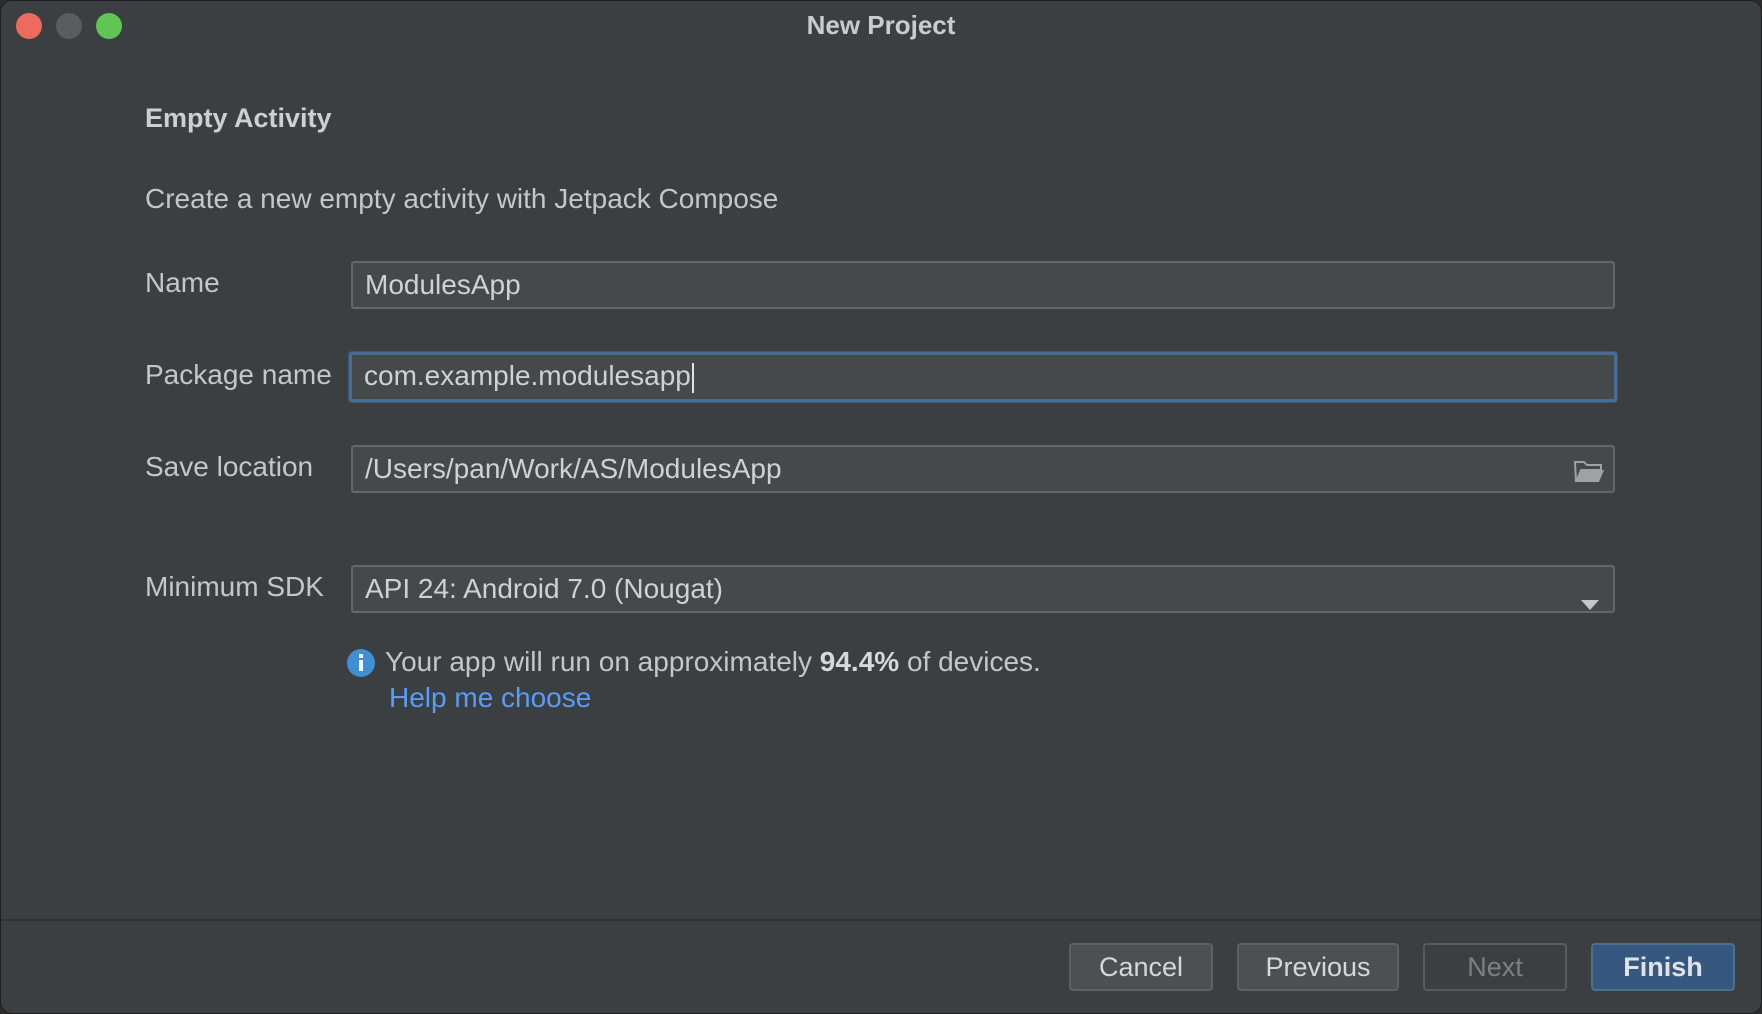  Describe the element at coordinates (692, 377) in the screenshot. I see `text-caret` at that location.